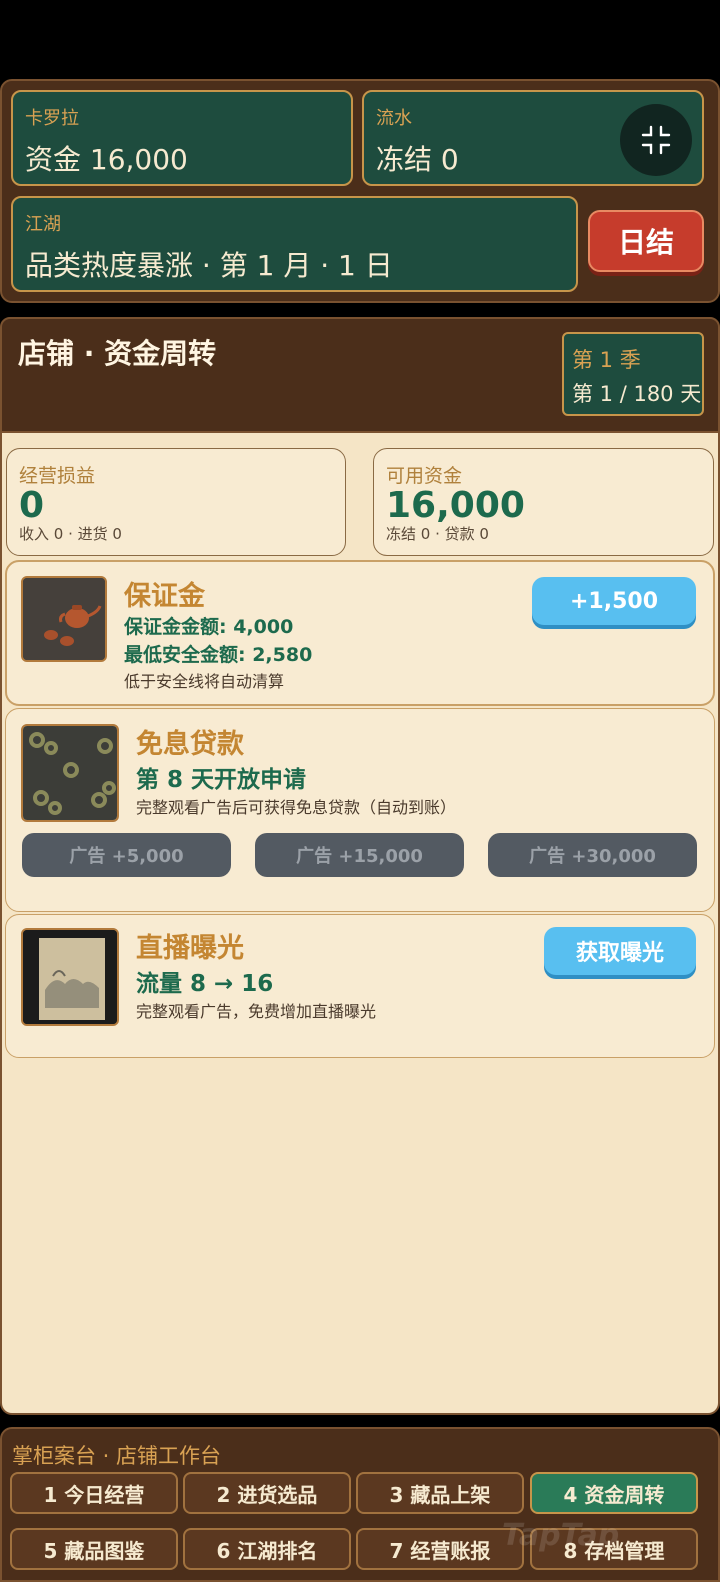 This screenshot has height=1582, width=720. I want to click on day-end-button: 日结, so click(646, 241).